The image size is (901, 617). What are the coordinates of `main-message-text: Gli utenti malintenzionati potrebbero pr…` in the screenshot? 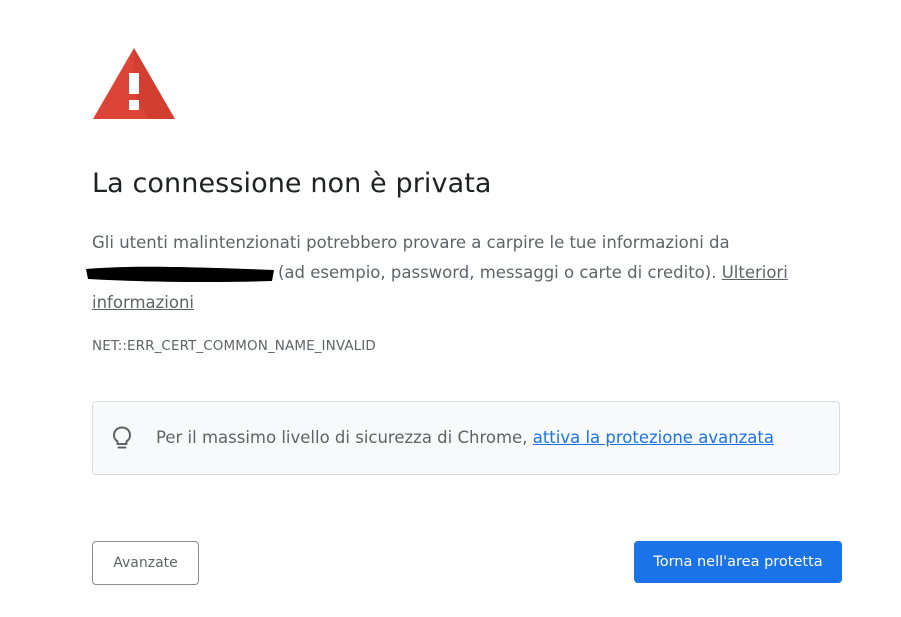 It's located at (411, 242).